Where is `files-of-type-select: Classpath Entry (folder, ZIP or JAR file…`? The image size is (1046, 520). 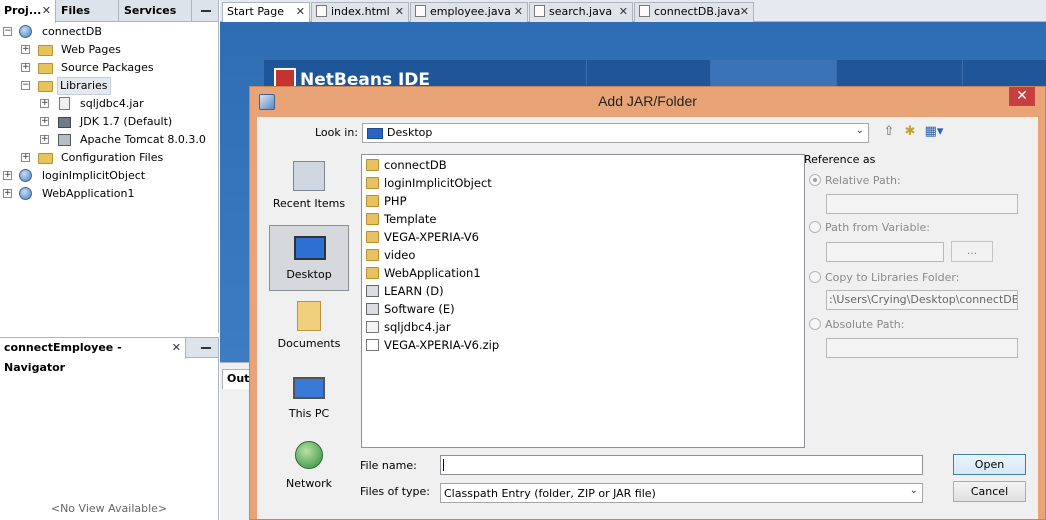
files-of-type-select: Classpath Entry (folder, ZIP or JAR file… is located at coordinates (681, 493).